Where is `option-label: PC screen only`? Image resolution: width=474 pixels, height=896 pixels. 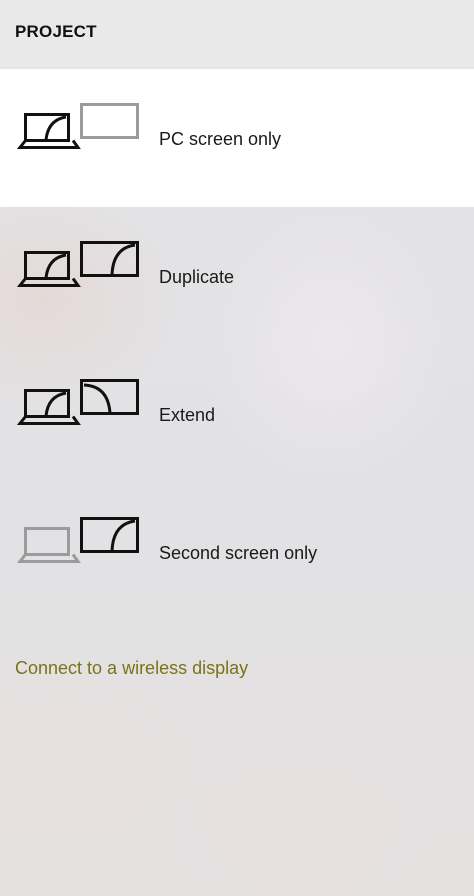
option-label: PC screen only is located at coordinates (220, 139).